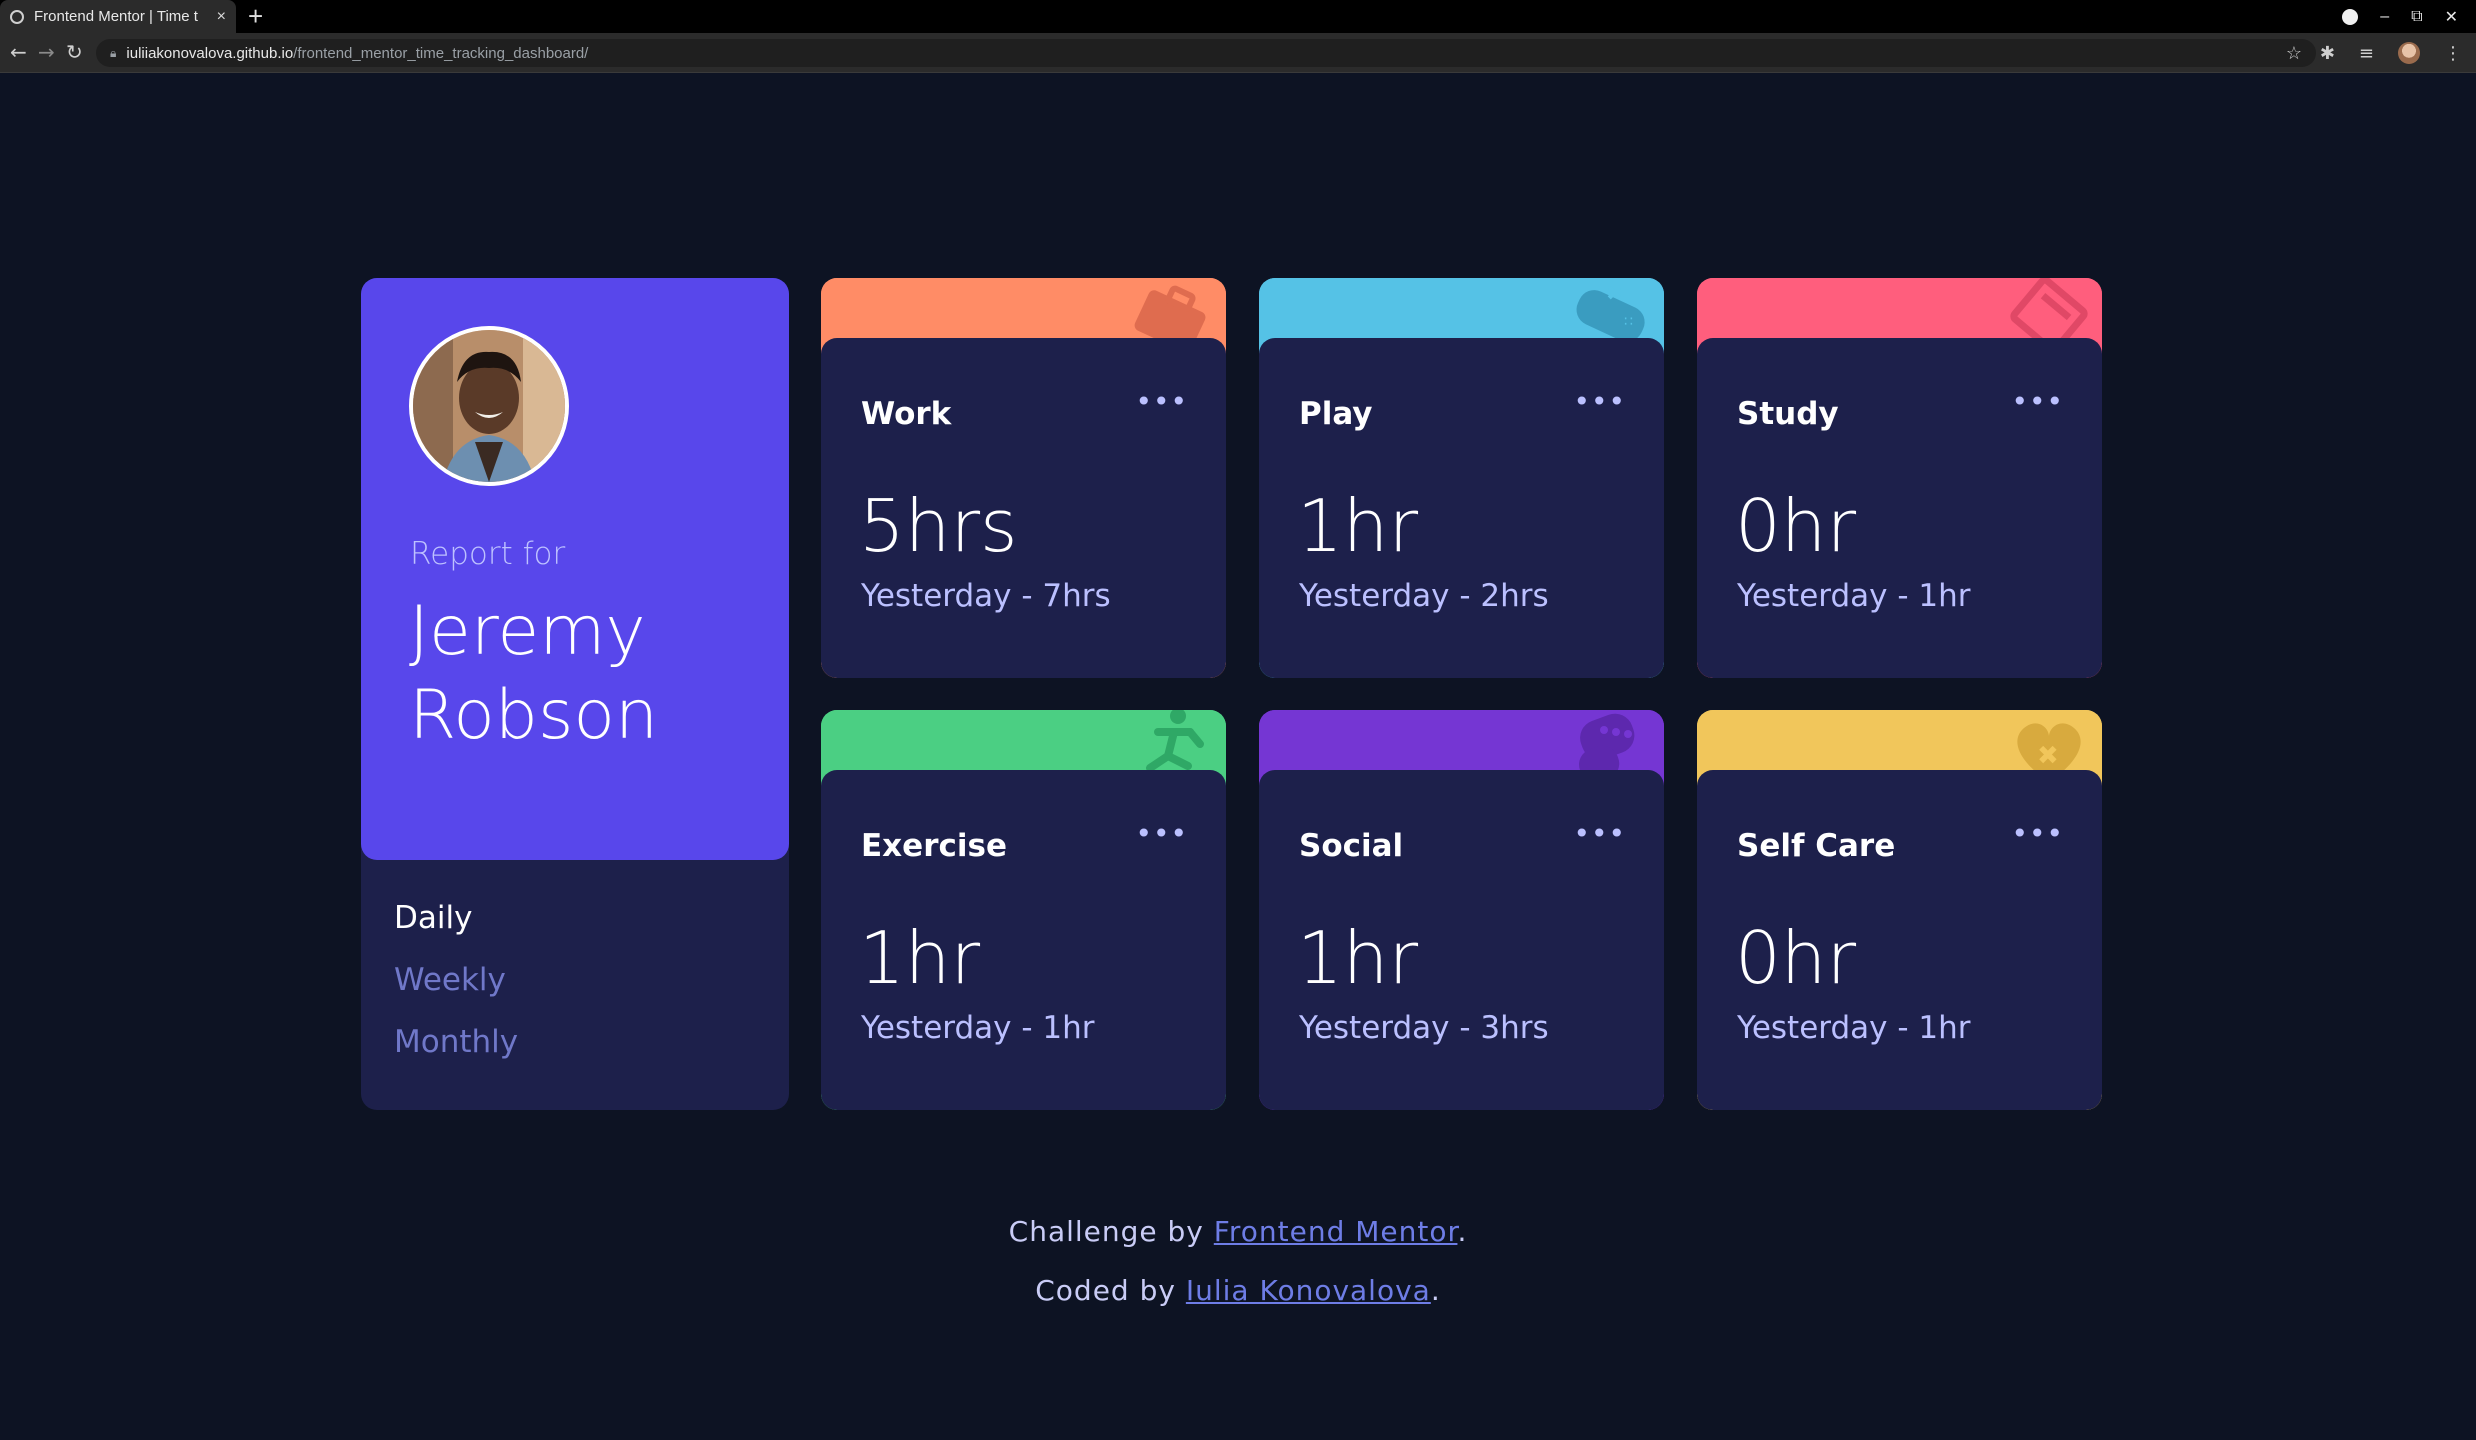  What do you see at coordinates (489, 406) in the screenshot?
I see `user-avatar` at bounding box center [489, 406].